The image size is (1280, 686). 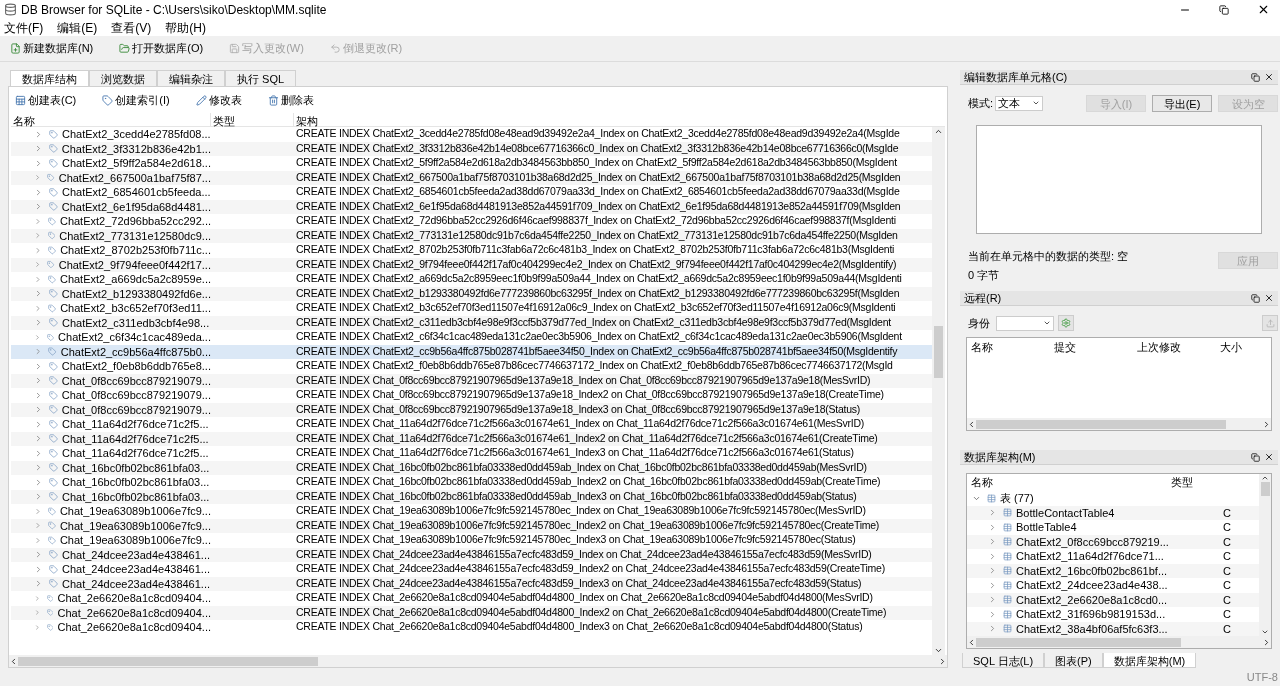 What do you see at coordinates (1007, 600) in the screenshot?
I see `table-icon` at bounding box center [1007, 600].